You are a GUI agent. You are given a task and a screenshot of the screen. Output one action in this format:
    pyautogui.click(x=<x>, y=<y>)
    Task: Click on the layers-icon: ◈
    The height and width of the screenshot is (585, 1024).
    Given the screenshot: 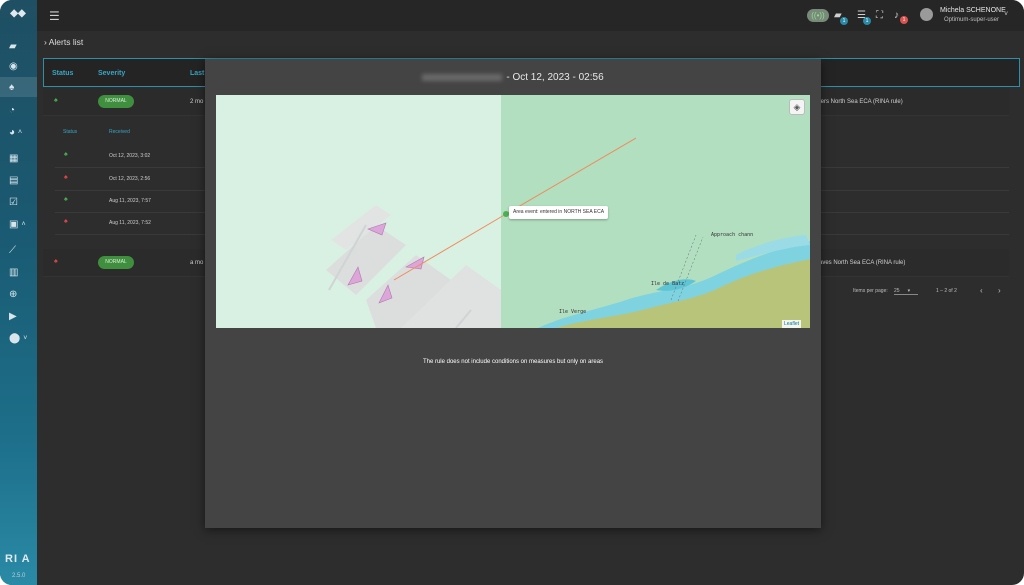 What is the action you would take?
    pyautogui.click(x=797, y=107)
    